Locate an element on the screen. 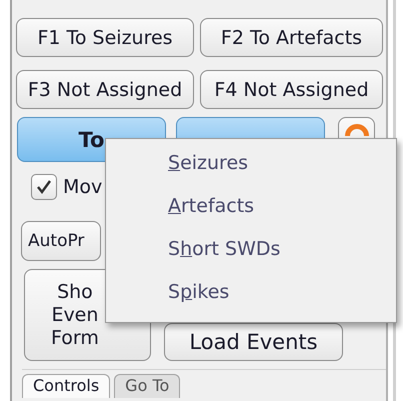 Image resolution: width=403 pixels, height=401 pixels. checkbox is located at coordinates (44, 187).